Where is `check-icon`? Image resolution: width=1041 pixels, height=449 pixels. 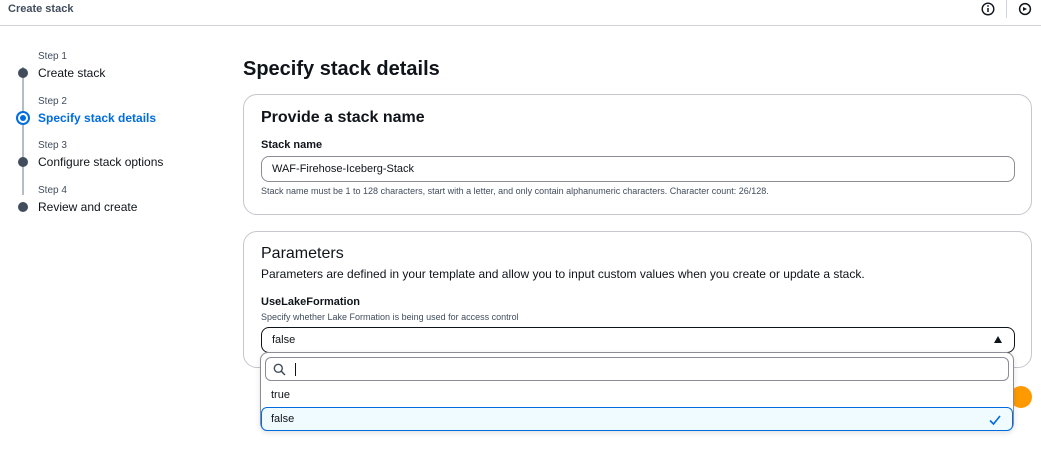 check-icon is located at coordinates (995, 420).